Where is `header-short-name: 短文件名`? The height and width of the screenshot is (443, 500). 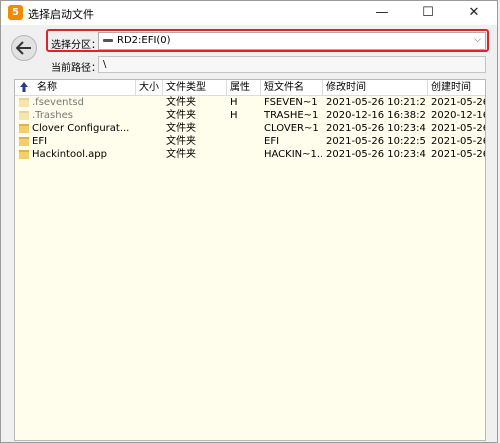
header-short-name: 短文件名 is located at coordinates (293, 87).